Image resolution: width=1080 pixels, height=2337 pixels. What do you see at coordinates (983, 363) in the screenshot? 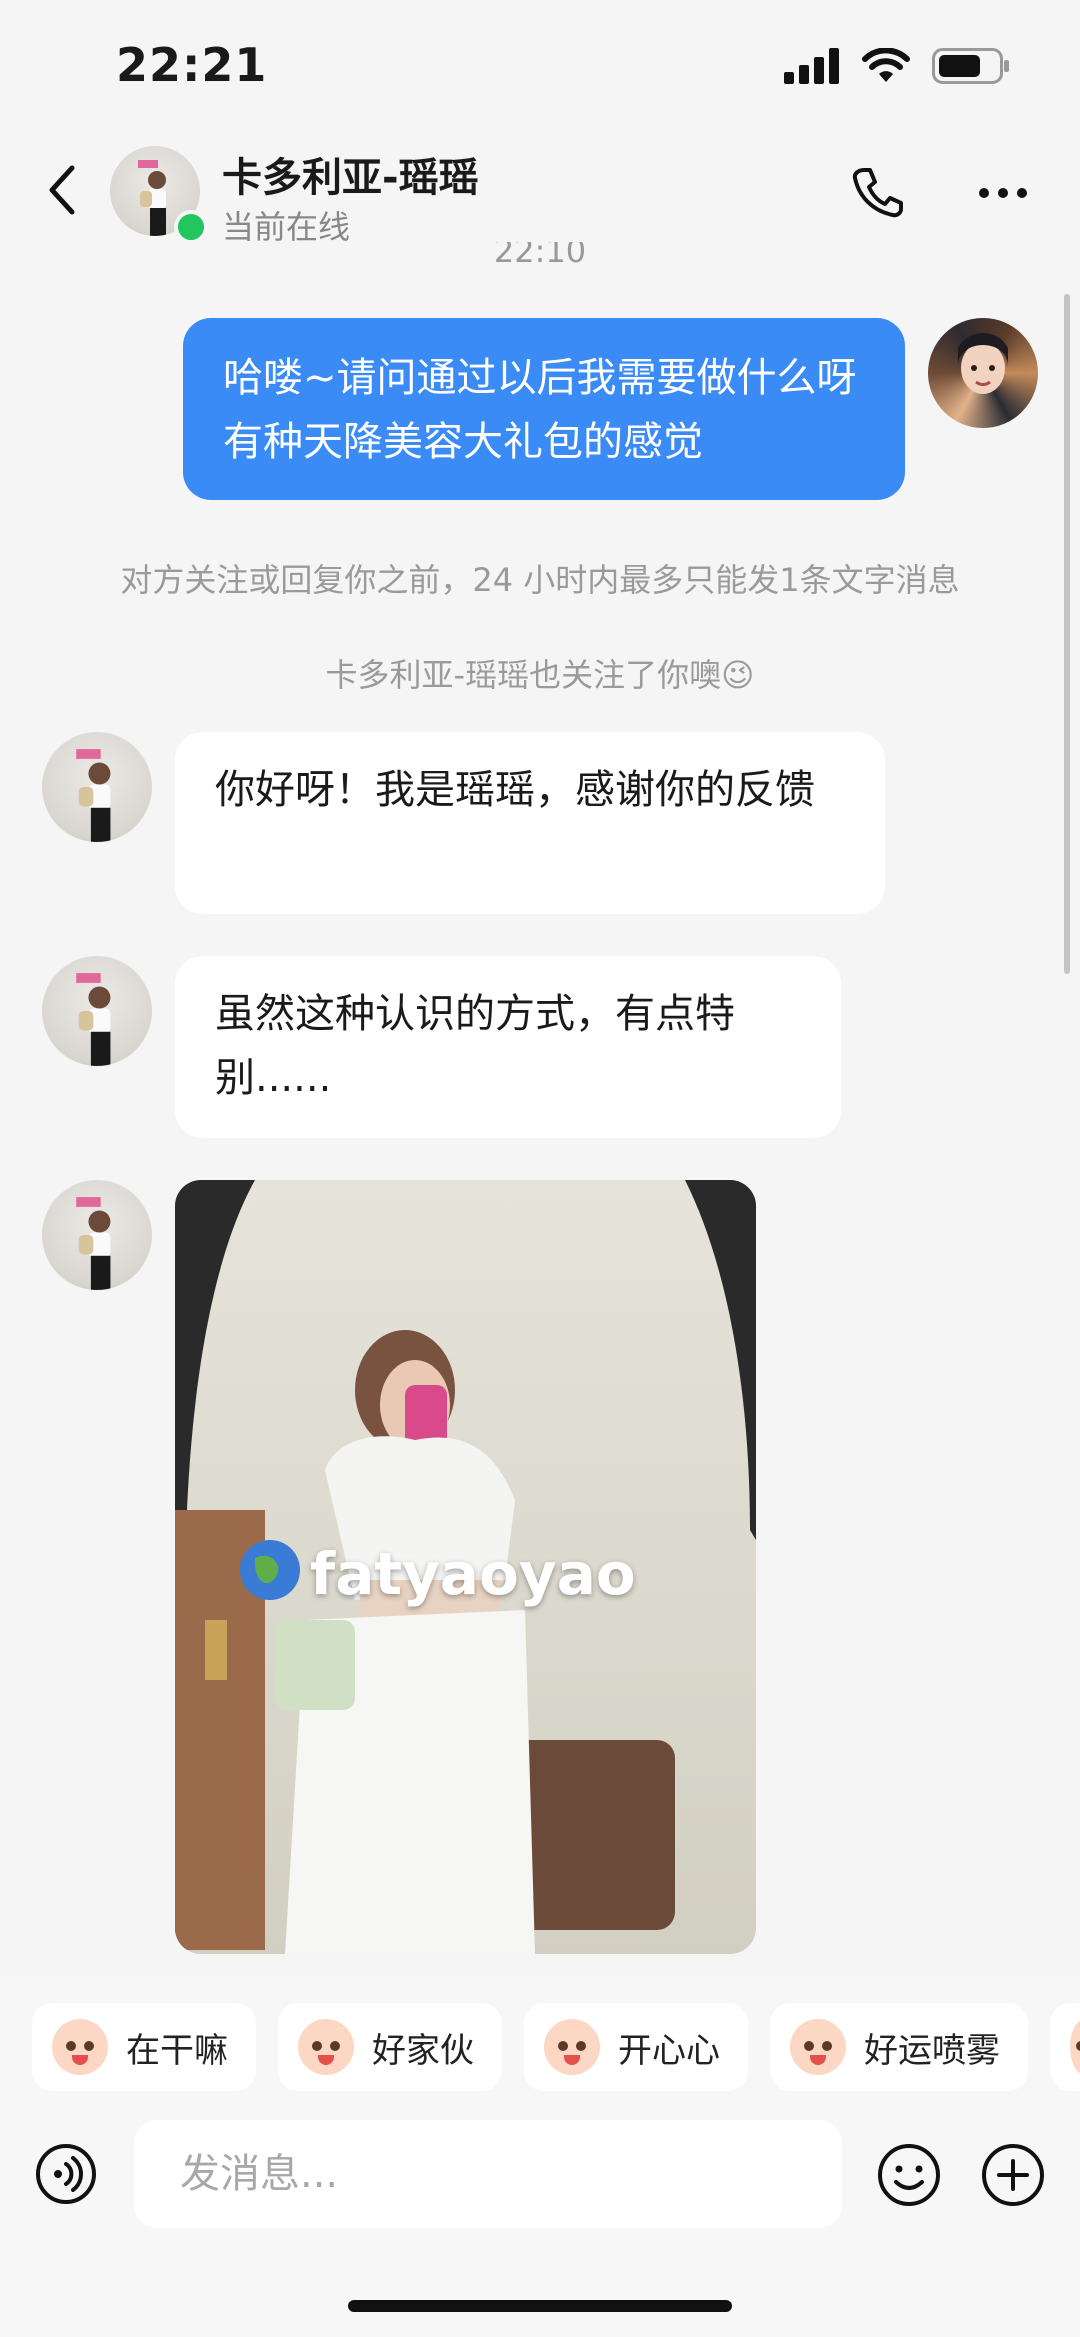
I see `avatar-art-icon` at bounding box center [983, 363].